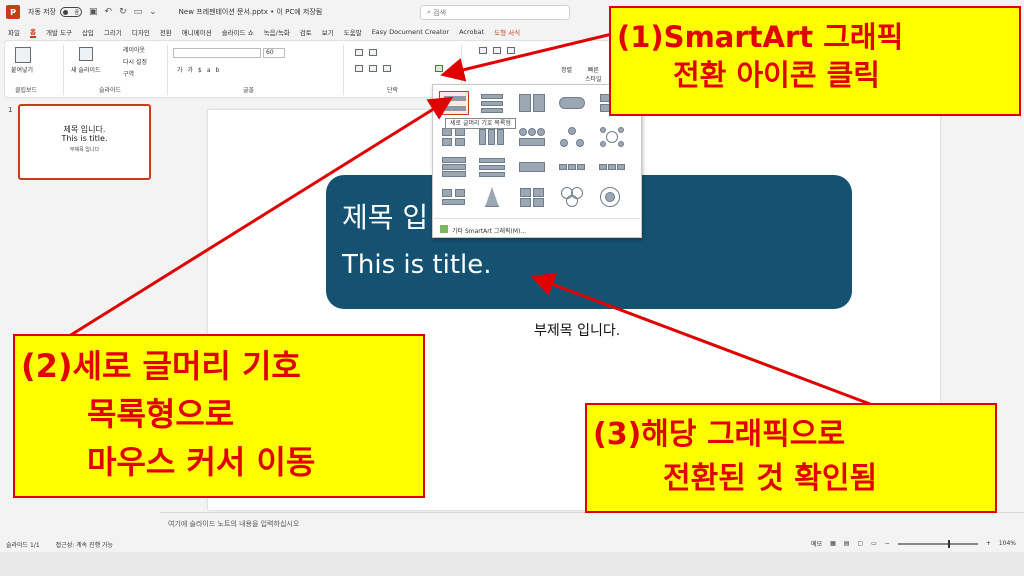 The height and width of the screenshot is (576, 1024). I want to click on redo-icon: ↻, so click(123, 12).